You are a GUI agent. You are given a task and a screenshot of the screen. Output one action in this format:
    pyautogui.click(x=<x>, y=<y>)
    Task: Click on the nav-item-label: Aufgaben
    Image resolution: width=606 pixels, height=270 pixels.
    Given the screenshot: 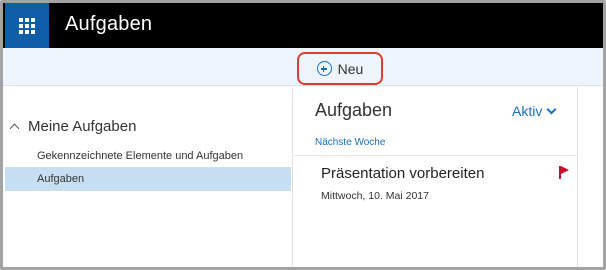 What is the action you would take?
    pyautogui.click(x=61, y=179)
    